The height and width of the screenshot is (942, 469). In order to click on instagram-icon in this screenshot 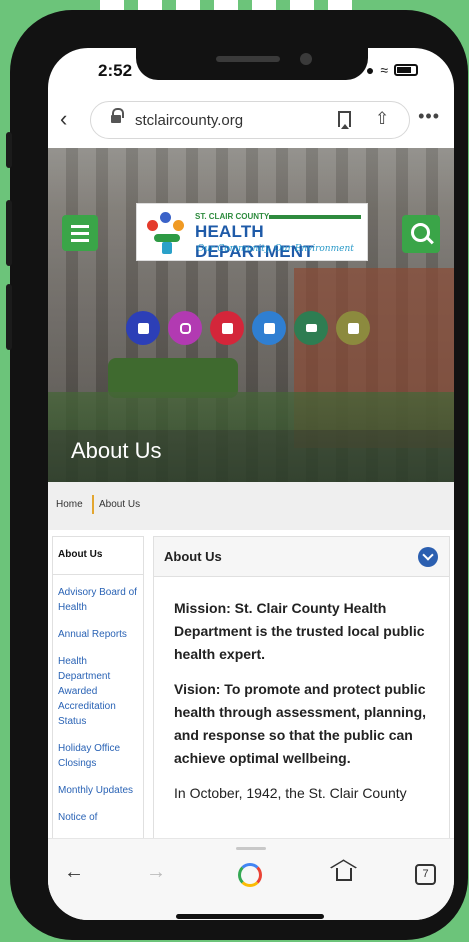, I will do `click(185, 328)`.